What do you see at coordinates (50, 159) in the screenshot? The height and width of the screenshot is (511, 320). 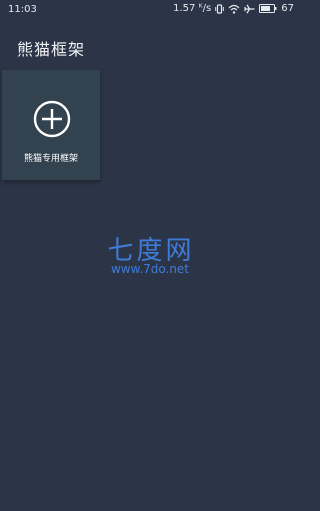 I see `tile-label: 熊猫专用框架` at bounding box center [50, 159].